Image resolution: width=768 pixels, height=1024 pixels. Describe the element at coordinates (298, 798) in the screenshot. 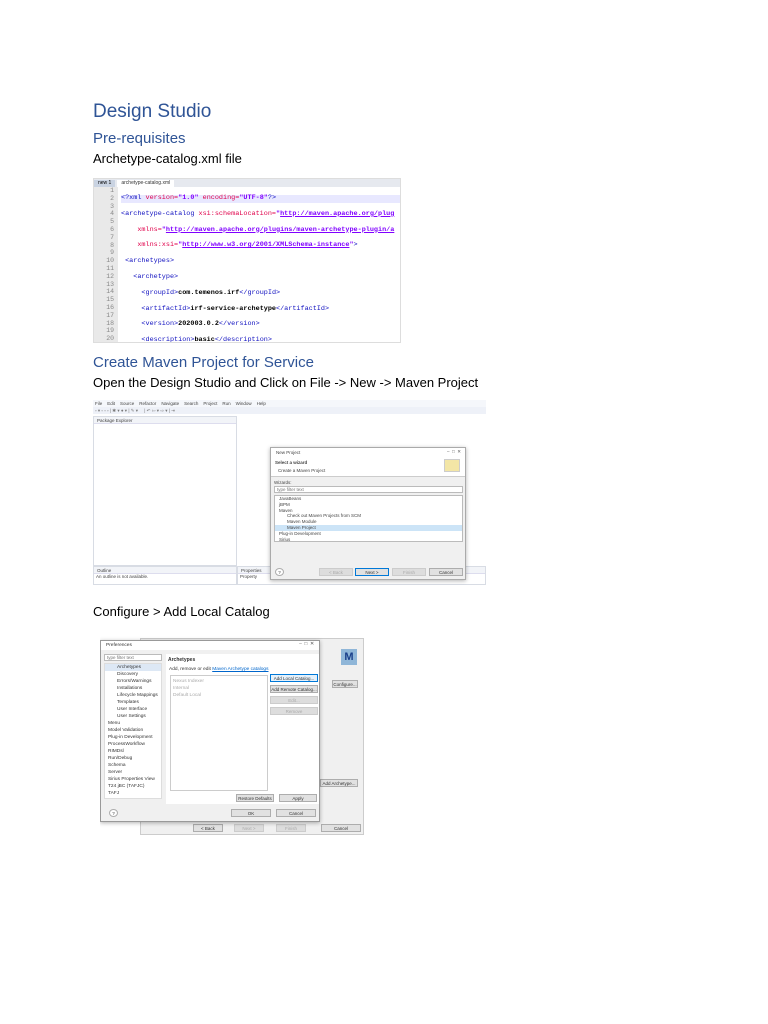

I see `apply-button: Apply` at that location.